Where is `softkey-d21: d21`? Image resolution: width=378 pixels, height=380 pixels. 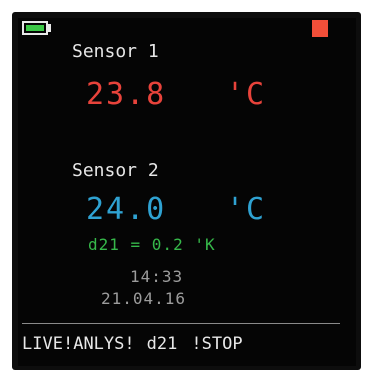
softkey-d21: d21 is located at coordinates (162, 344).